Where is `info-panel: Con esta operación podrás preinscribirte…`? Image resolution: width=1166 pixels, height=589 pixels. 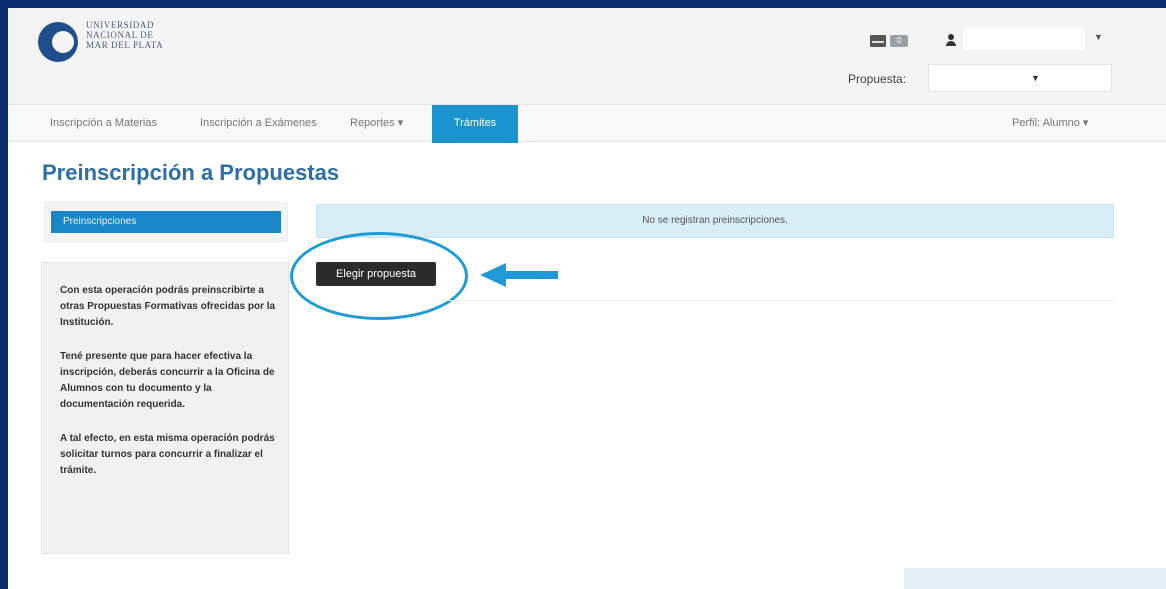
info-panel: Con esta operación podrás preinscribirte… is located at coordinates (165, 408).